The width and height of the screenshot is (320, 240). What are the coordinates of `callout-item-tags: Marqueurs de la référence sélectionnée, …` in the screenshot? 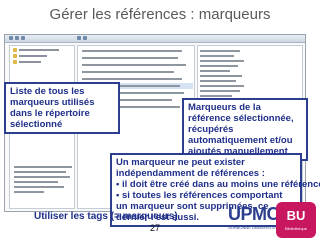 It's located at (245, 129).